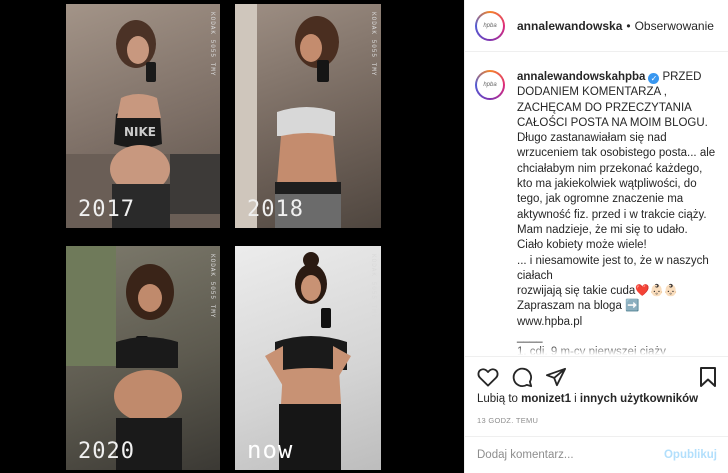 The image size is (728, 473). I want to click on photo-tile-2020: 2020 KODAK 5055 TMY, so click(143, 358).